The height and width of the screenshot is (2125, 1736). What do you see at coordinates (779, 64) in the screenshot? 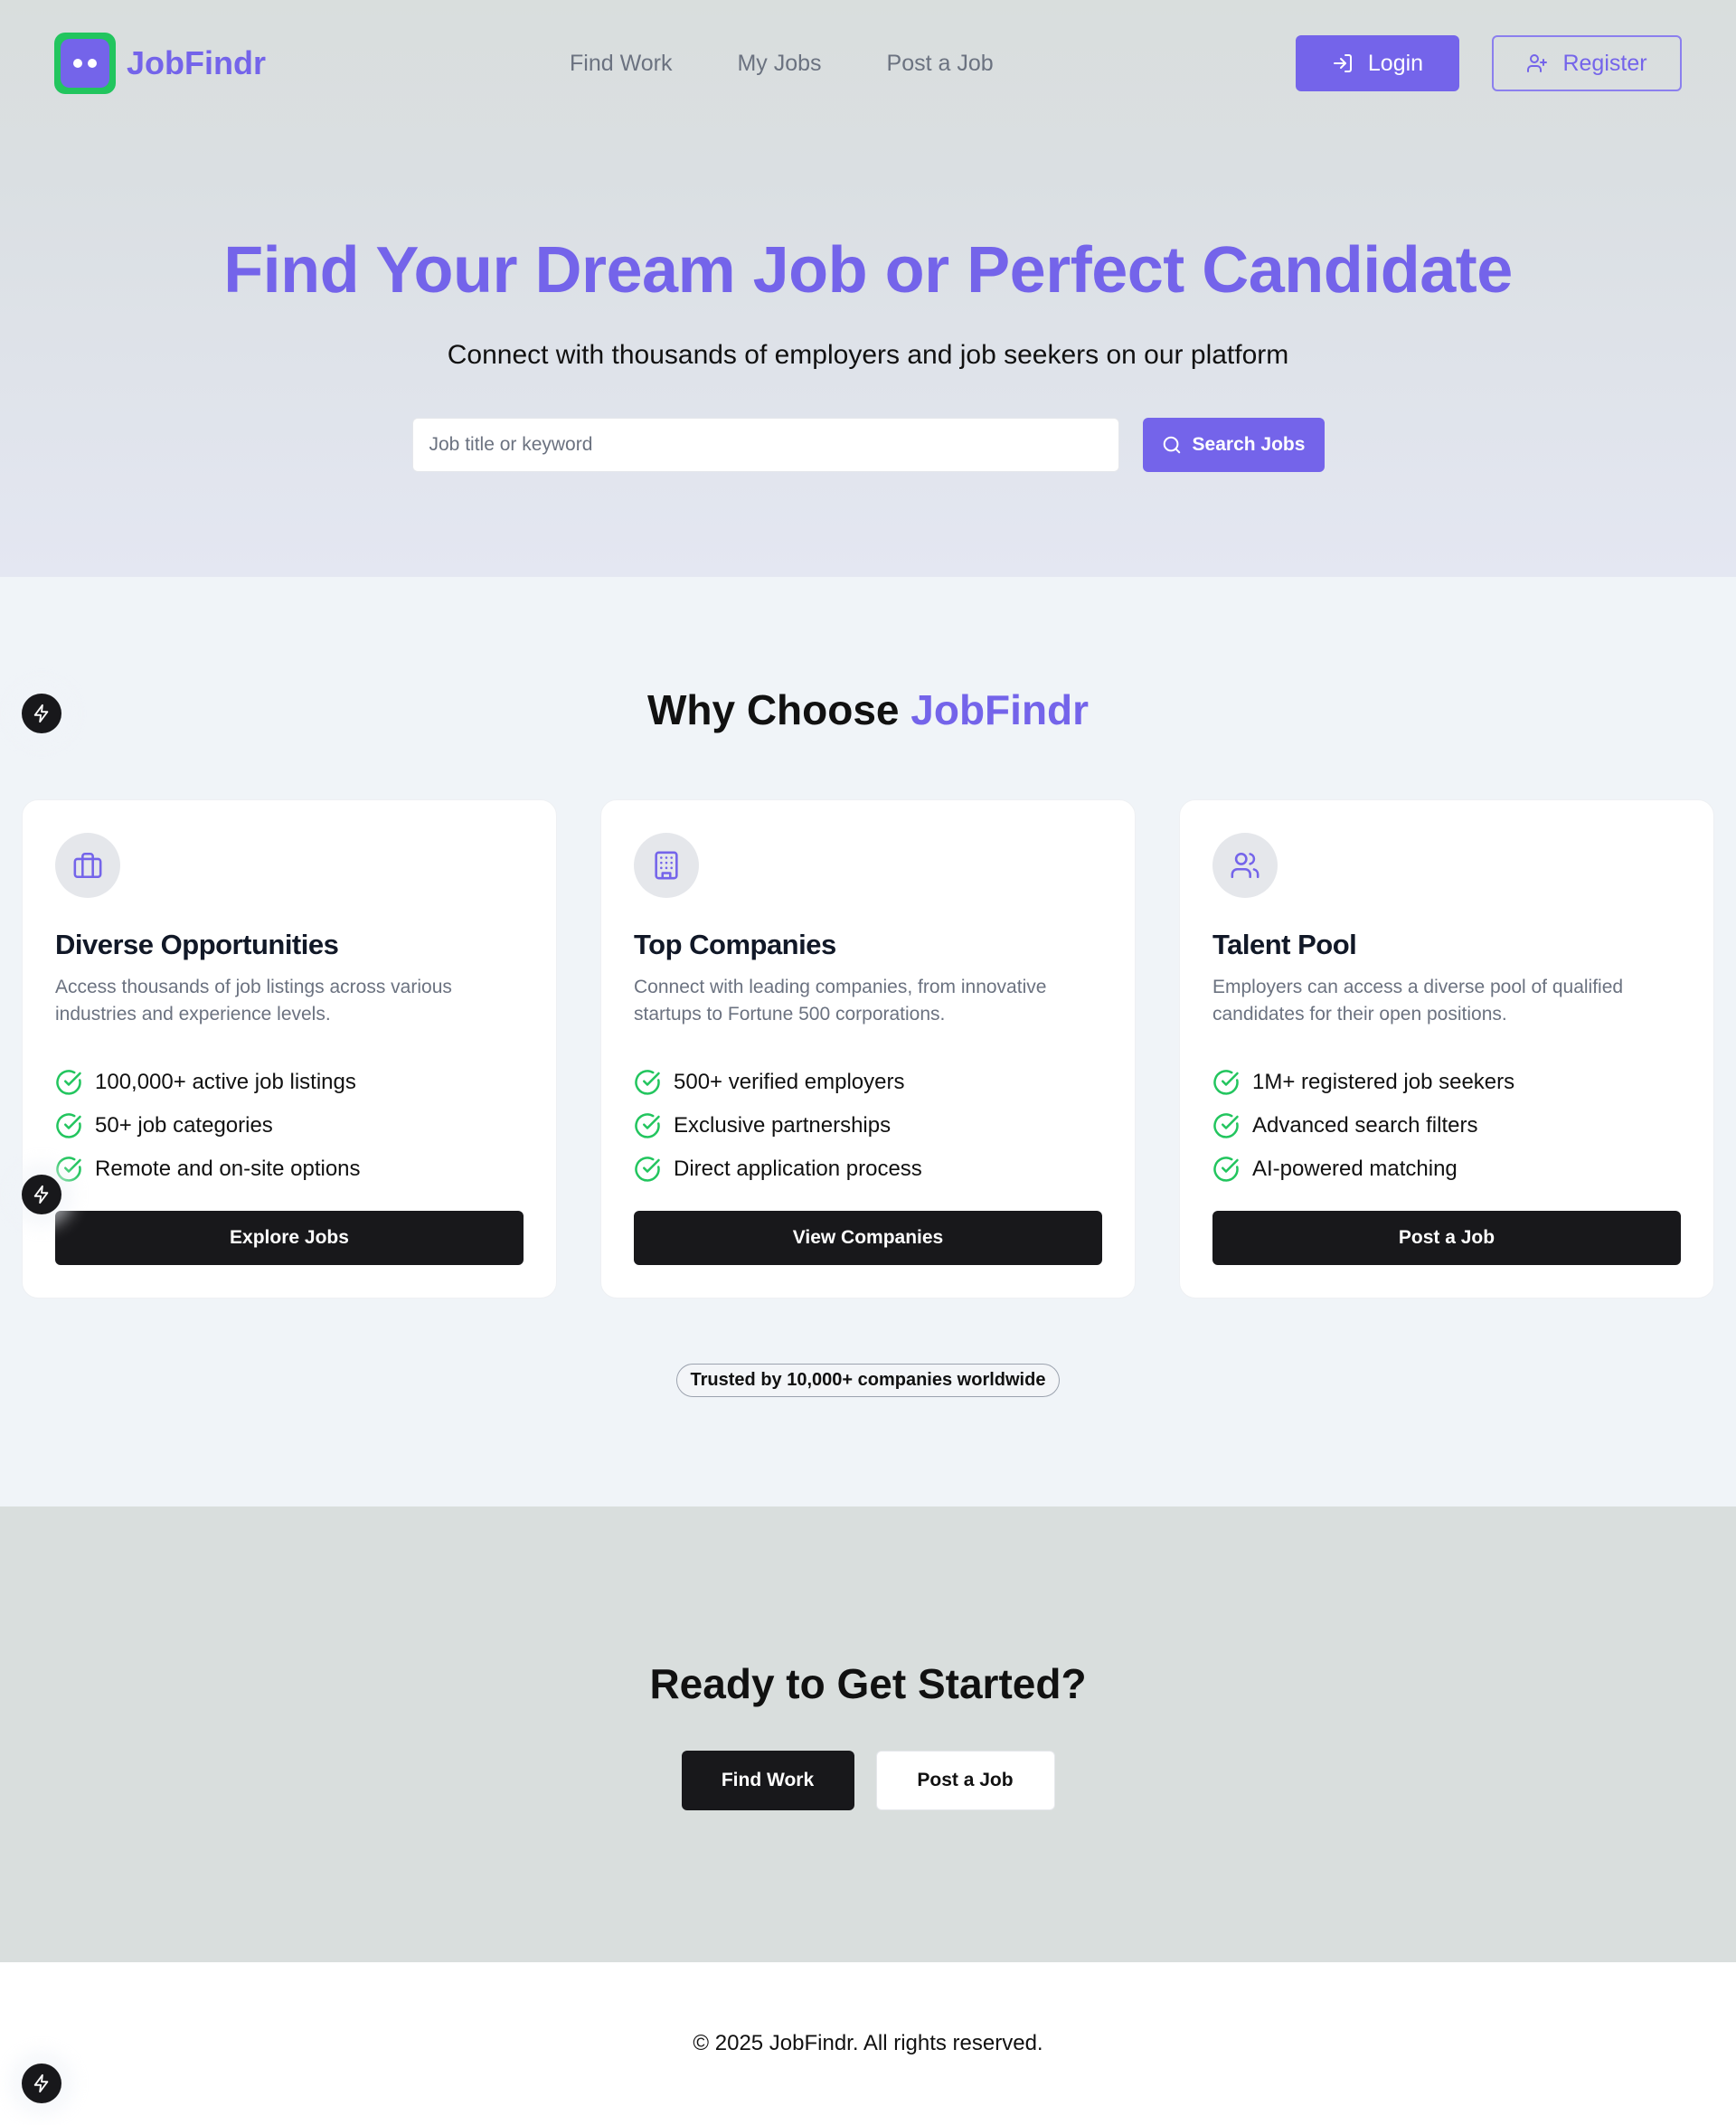
I see `nav-link-my-jobs: My Jobs` at bounding box center [779, 64].